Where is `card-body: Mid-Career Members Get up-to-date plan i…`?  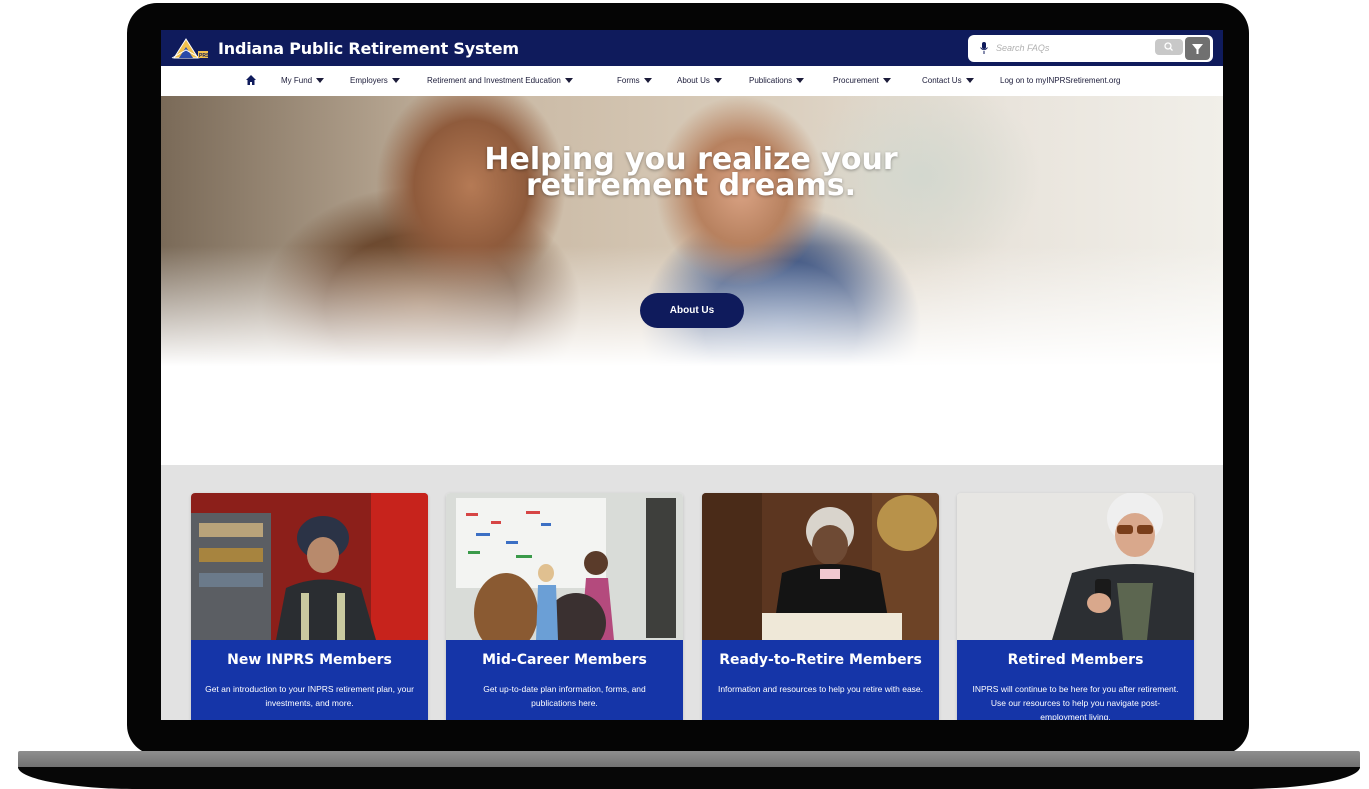 card-body: Mid-Career Members Get up-to-date plan i… is located at coordinates (564, 680).